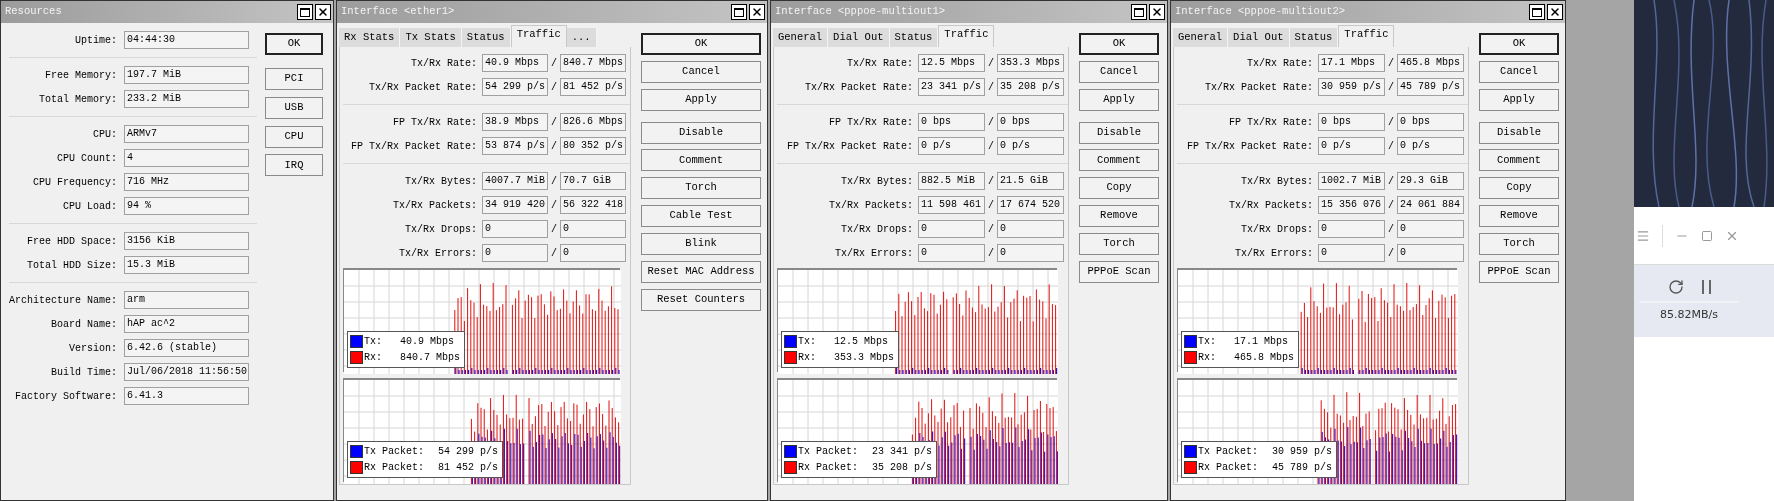 Image resolution: width=1774 pixels, height=501 pixels. I want to click on value-field: 38.9 Mbps, so click(515, 122).